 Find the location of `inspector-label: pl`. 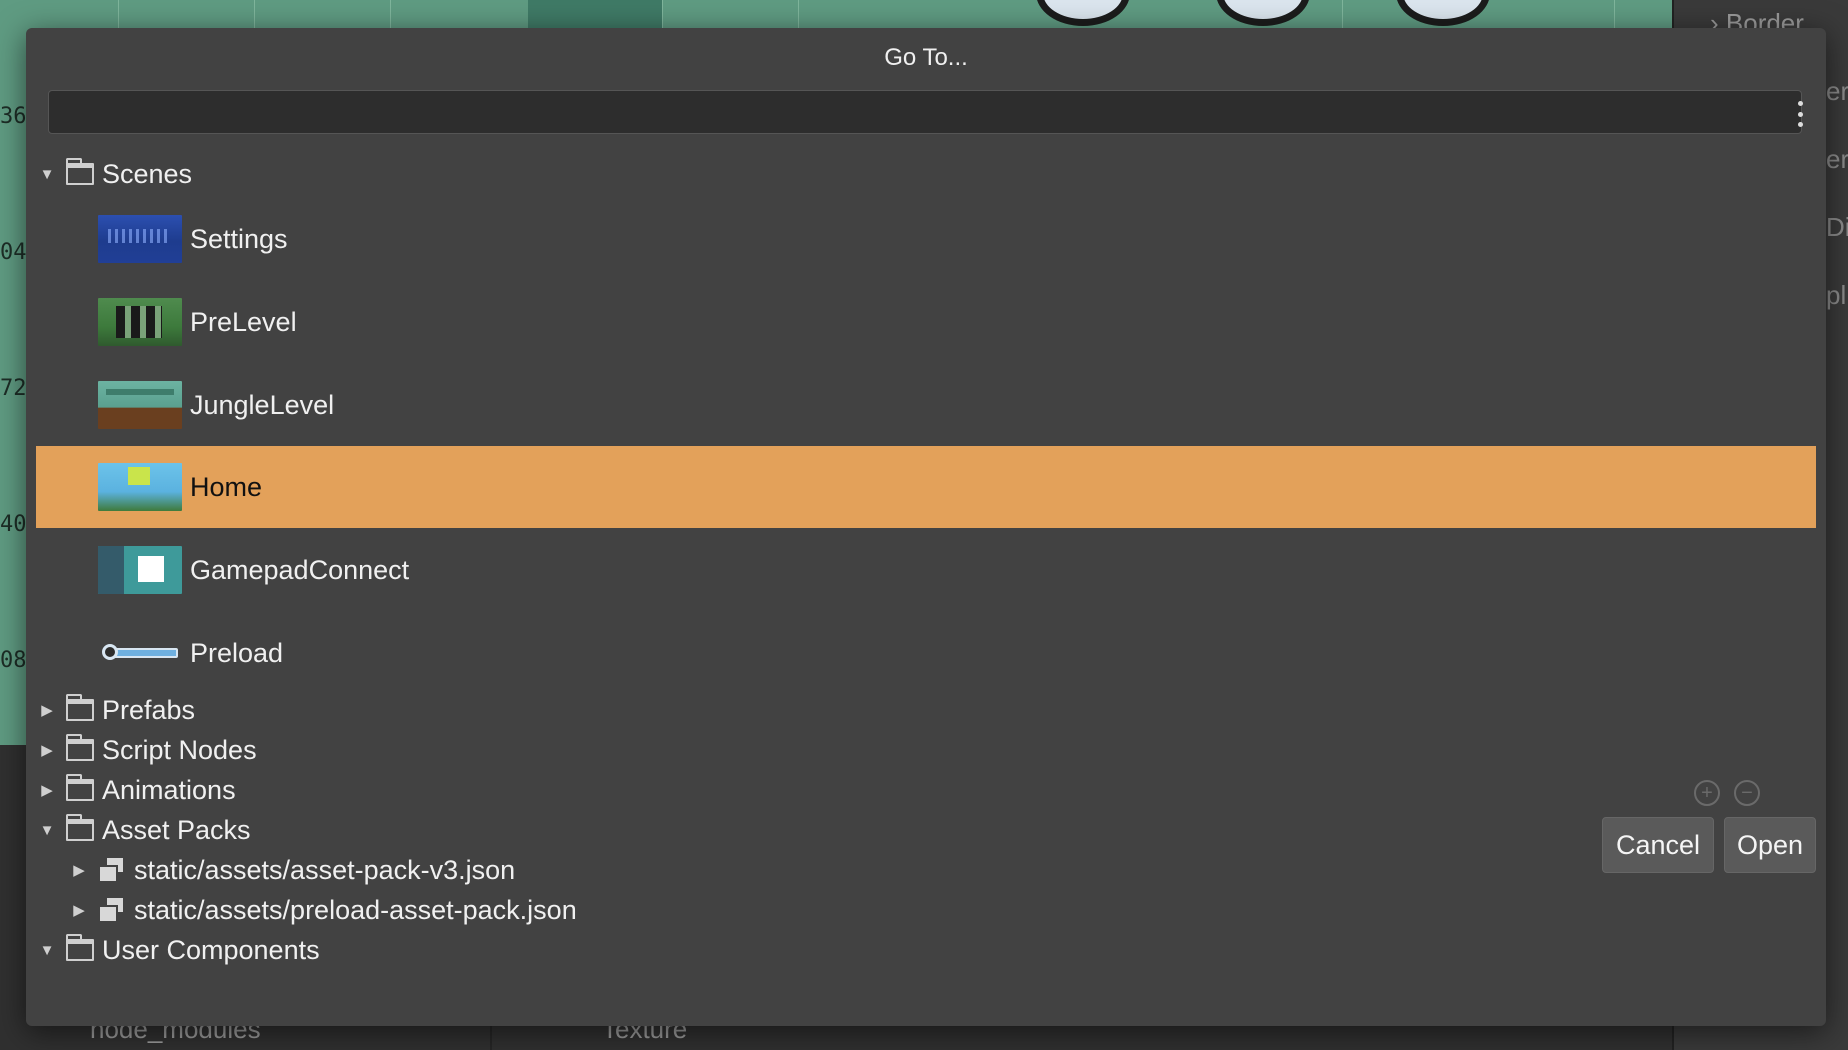

inspector-label: pl is located at coordinates (1836, 295).